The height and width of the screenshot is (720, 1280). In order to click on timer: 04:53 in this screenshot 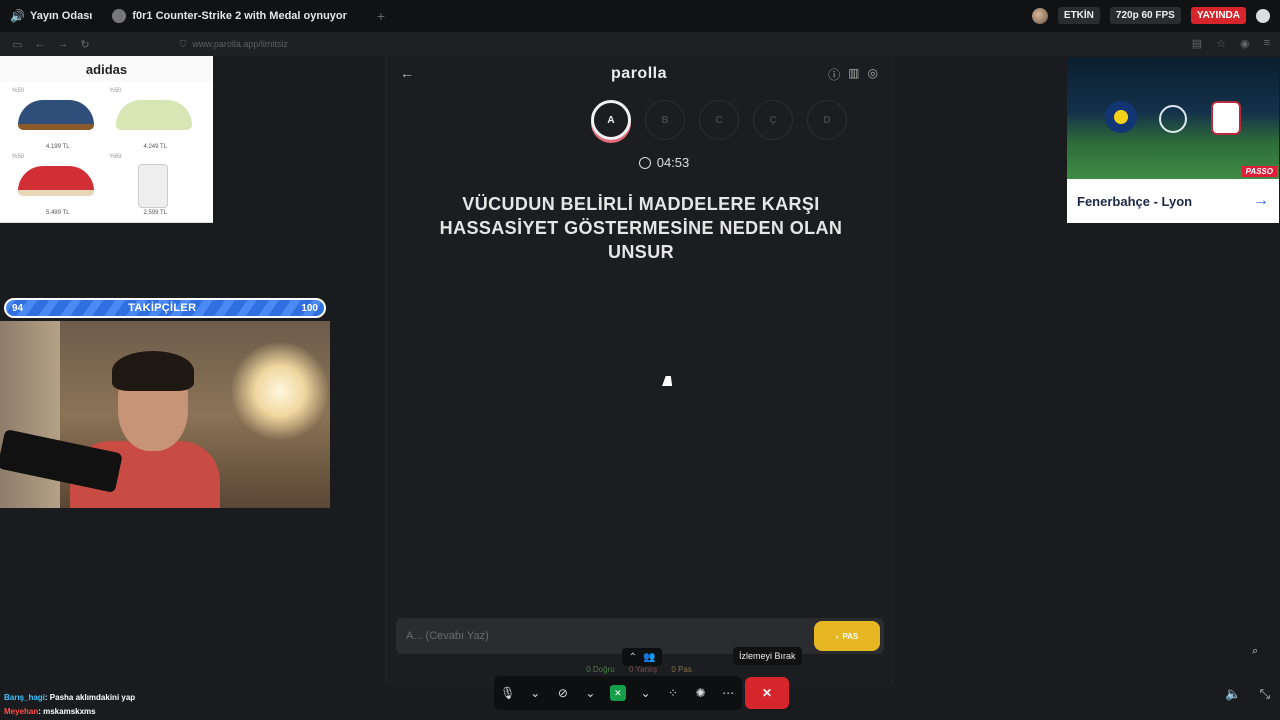, I will do `click(639, 162)`.